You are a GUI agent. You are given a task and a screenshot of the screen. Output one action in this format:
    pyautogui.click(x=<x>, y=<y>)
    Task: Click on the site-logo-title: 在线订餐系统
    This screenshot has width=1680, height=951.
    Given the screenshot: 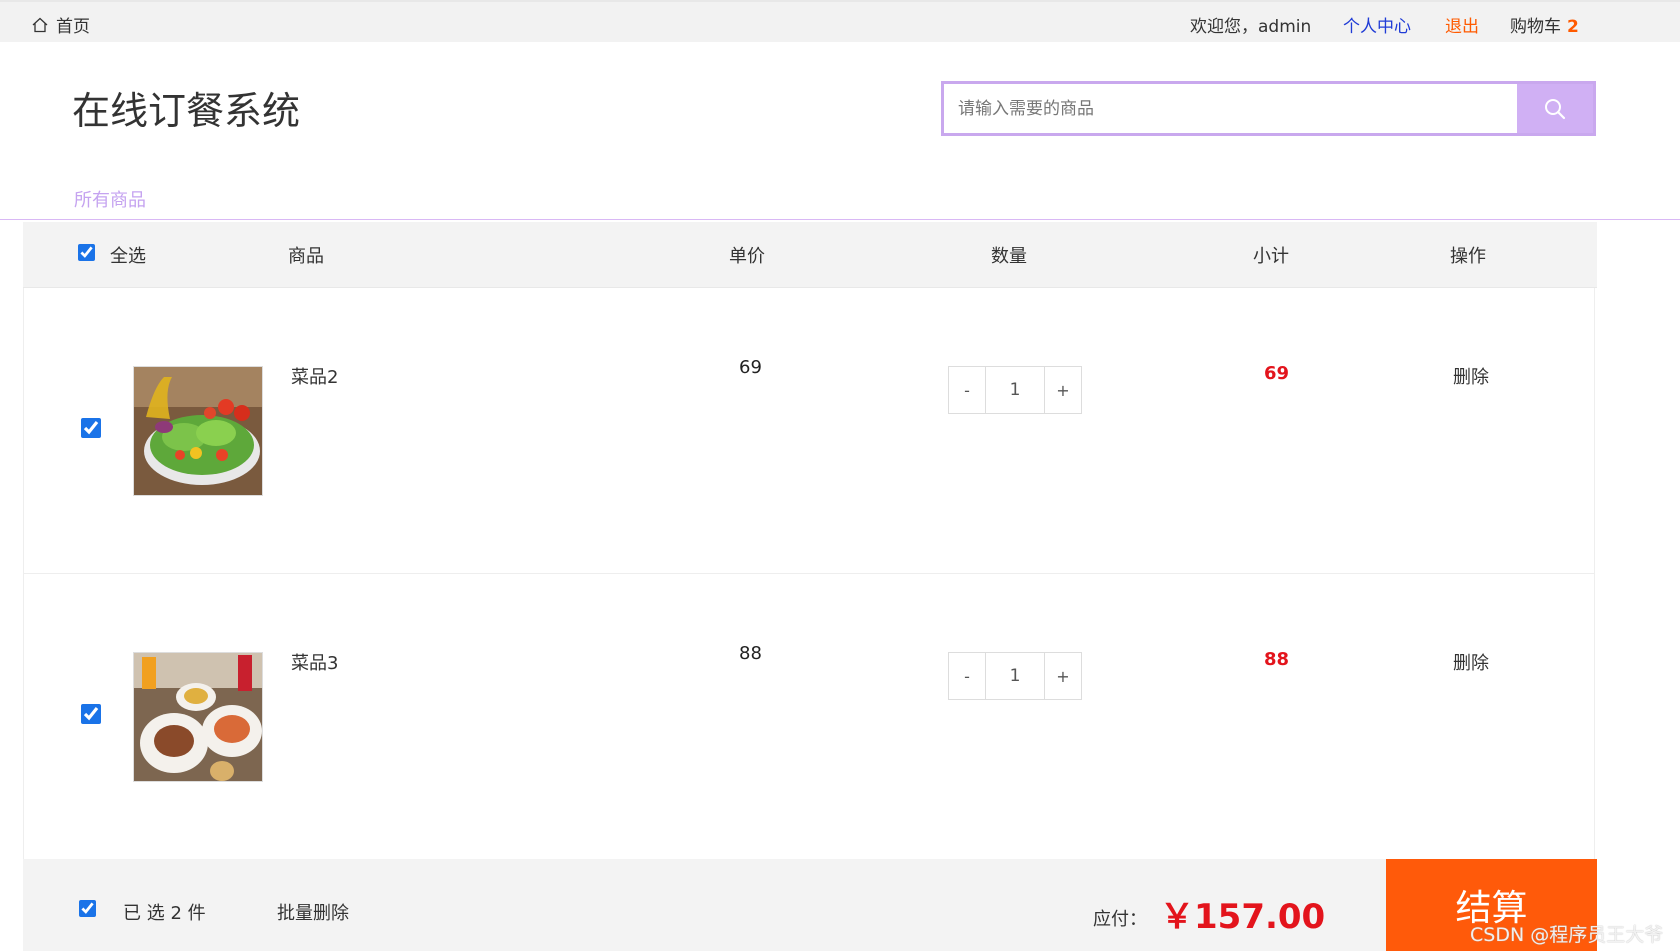 What is the action you would take?
    pyautogui.click(x=186, y=107)
    